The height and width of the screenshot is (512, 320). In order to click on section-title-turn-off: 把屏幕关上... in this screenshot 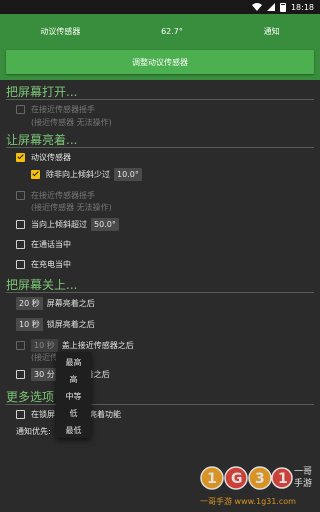, I will do `click(42, 285)`.